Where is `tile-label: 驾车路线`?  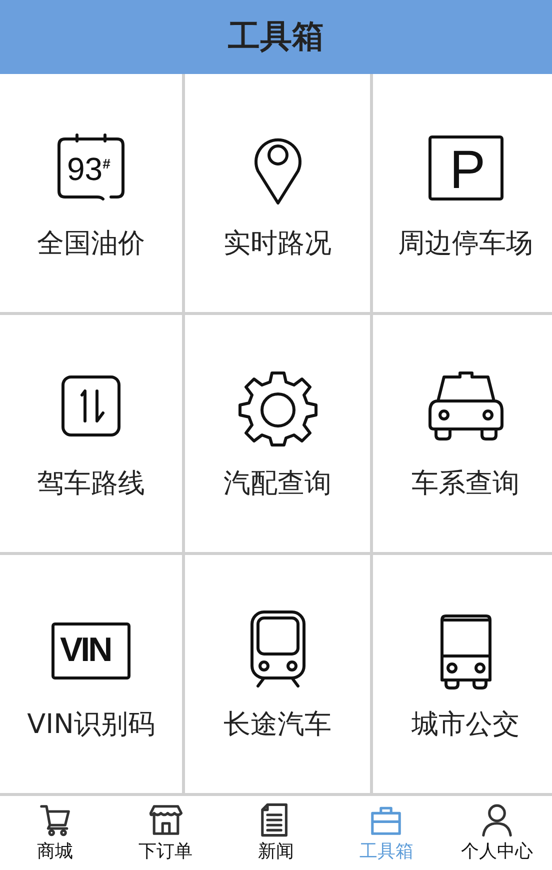
tile-label: 驾车路线 is located at coordinates (91, 484).